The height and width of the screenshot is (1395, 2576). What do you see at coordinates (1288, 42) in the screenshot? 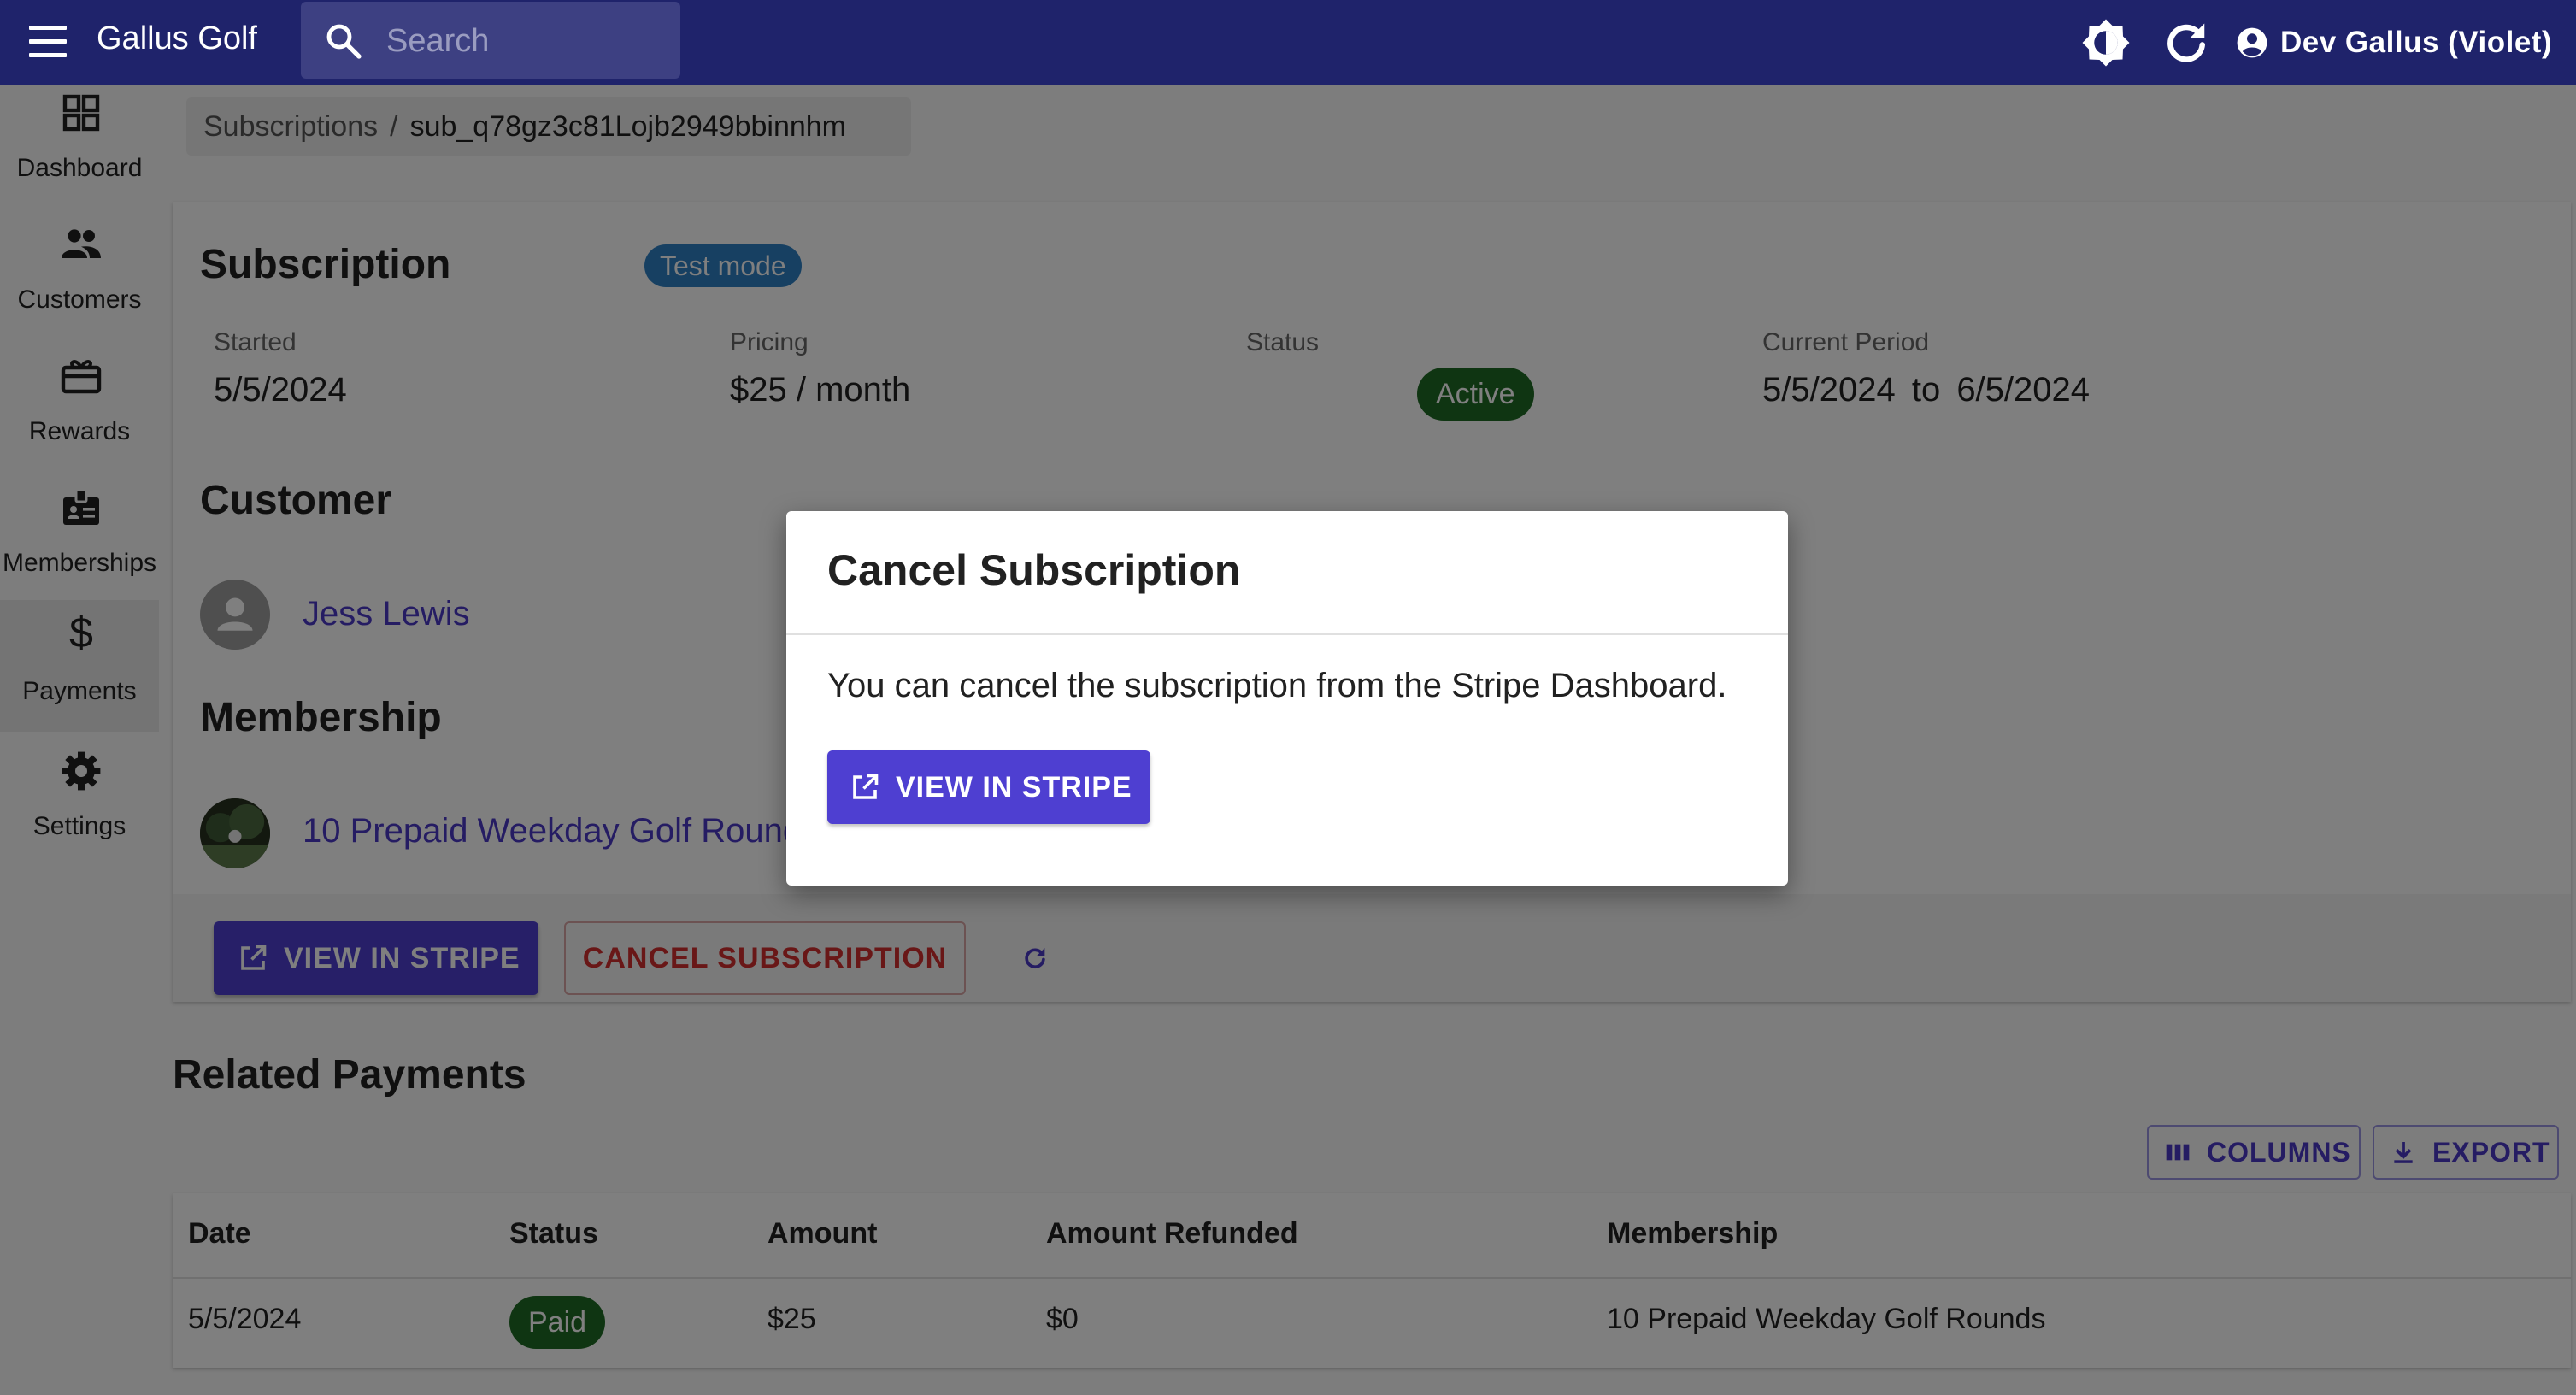
I see `app-bar: Gallus Golf Dev Gallus (Violet)` at bounding box center [1288, 42].